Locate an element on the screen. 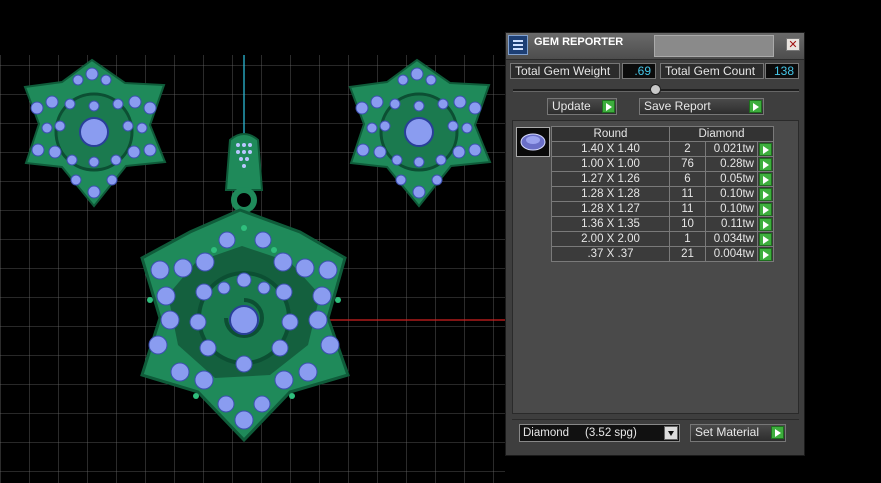 This screenshot has width=881, height=483. table-row: 1.36 X 1.35 10 0.11tw is located at coordinates (662, 224).